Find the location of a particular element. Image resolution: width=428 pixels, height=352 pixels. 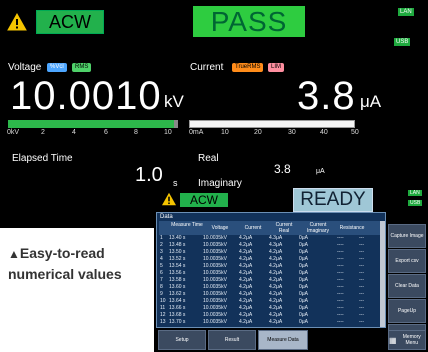

table-cell: 4.3μA is located at coordinates (276, 238).